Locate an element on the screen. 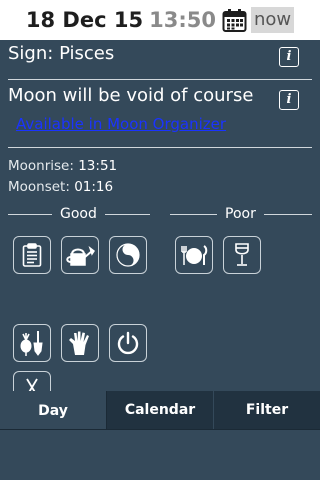 The image size is (320, 480). sign-value: Pisces is located at coordinates (87, 53).